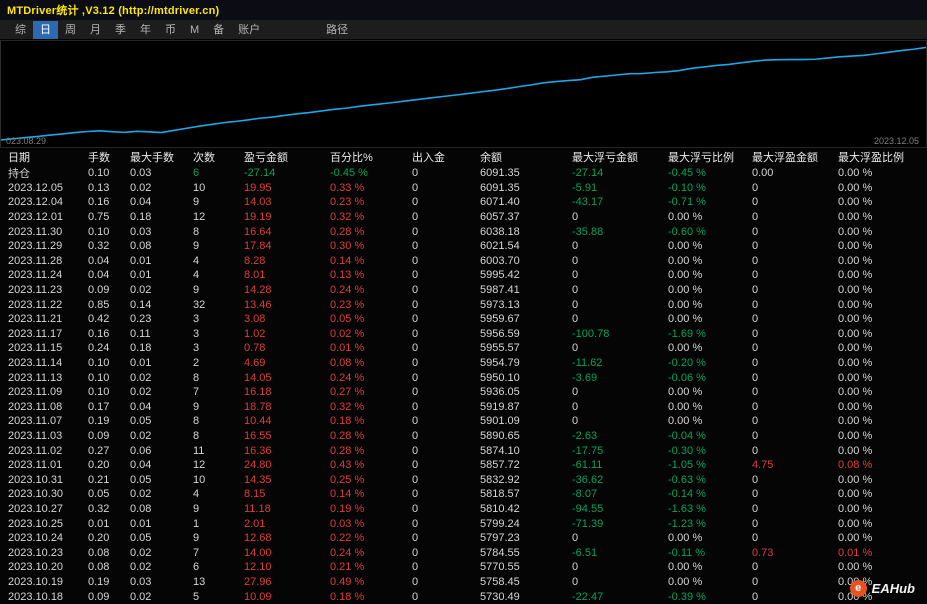 The image size is (927, 604). Describe the element at coordinates (170, 30) in the screenshot. I see `menu-item-币: 币` at that location.